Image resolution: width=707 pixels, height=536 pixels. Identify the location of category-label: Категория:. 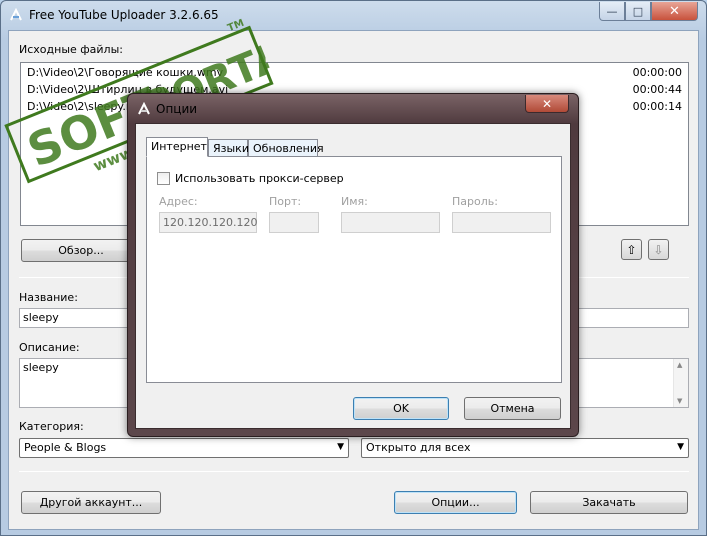
(51, 426).